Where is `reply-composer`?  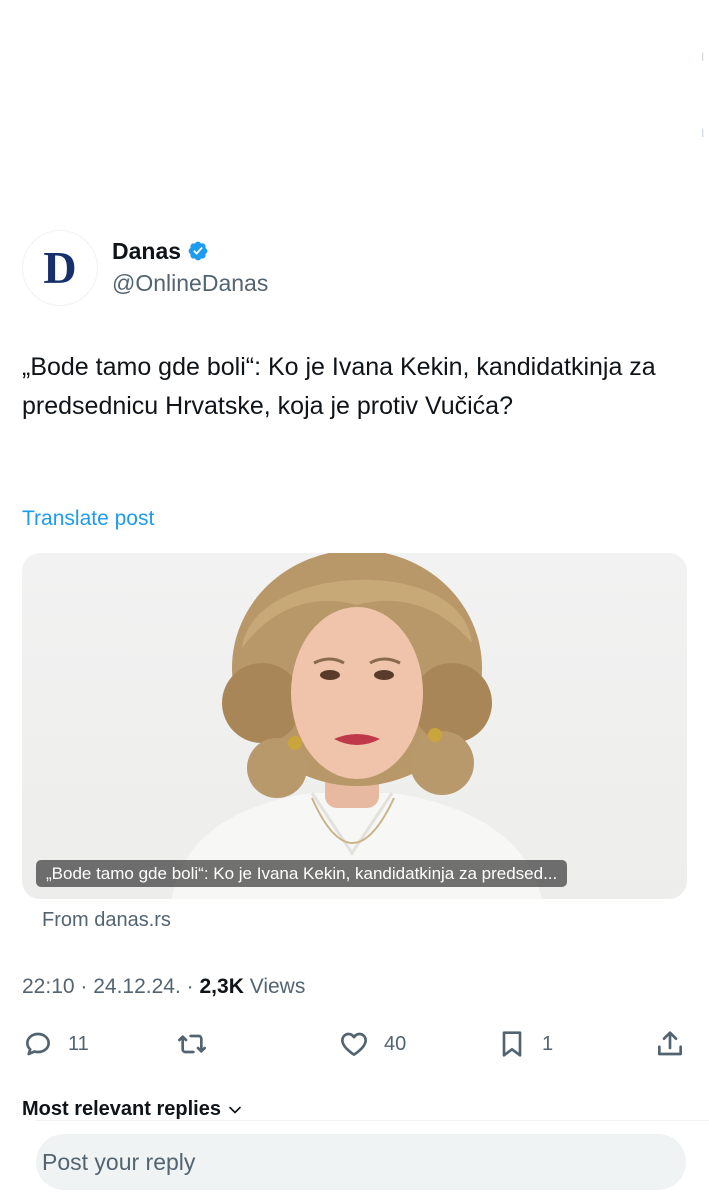
reply-composer is located at coordinates (372, 1160).